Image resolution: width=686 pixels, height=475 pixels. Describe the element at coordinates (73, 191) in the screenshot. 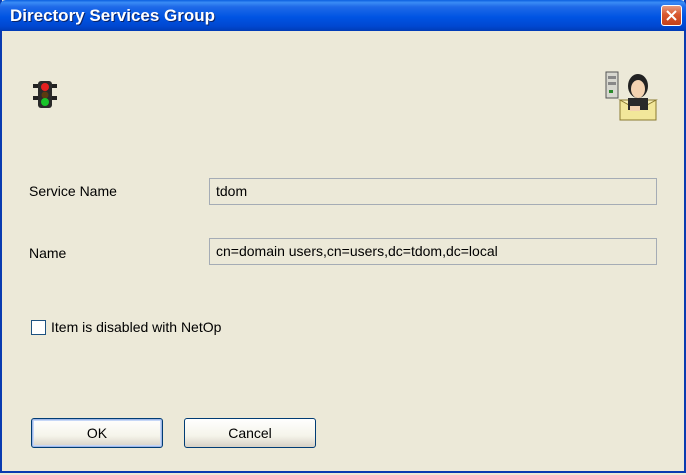

I see `service-name-label: Service Name` at that location.